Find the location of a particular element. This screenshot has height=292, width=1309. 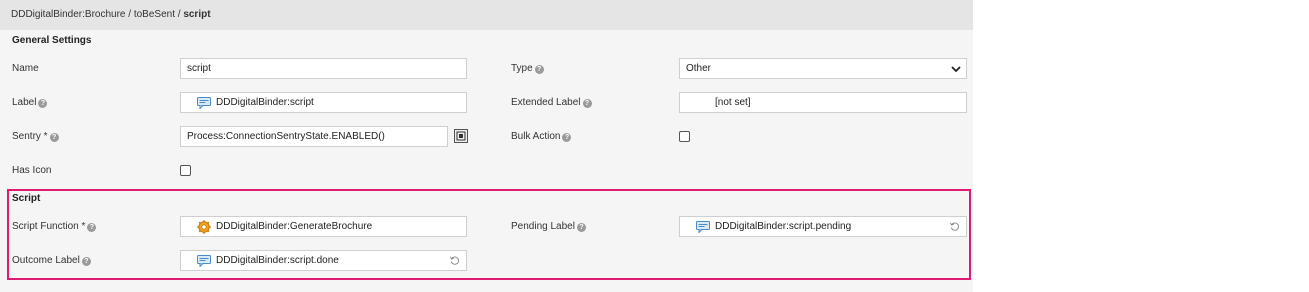

label-label: Label? is located at coordinates (30, 103).